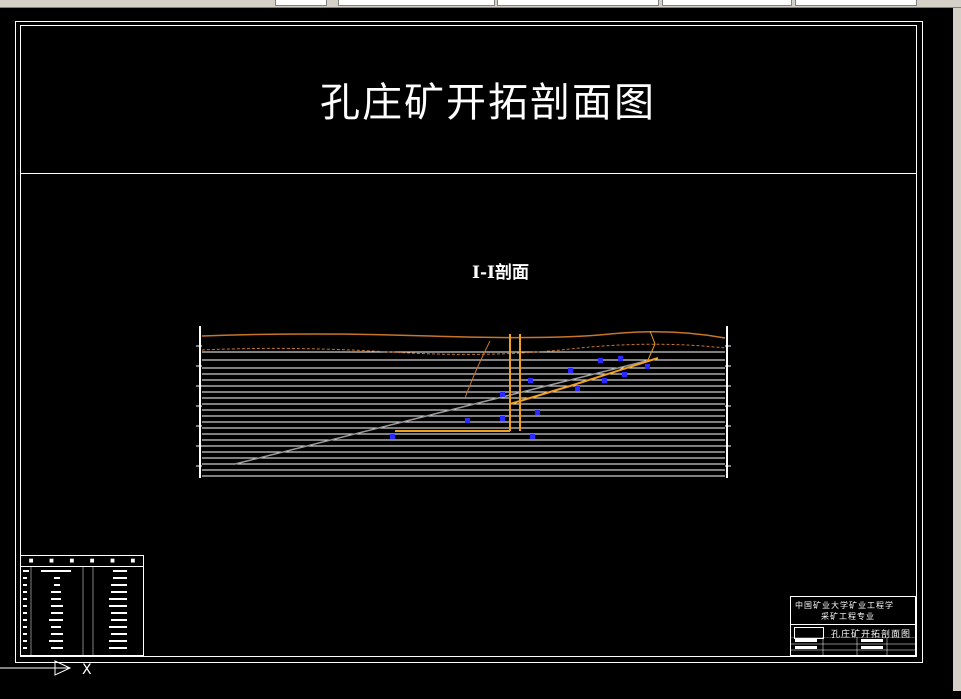 Image resolution: width=961 pixels, height=699 pixels. I want to click on materials-list-header: ■ ■ ■ ■ ■ ■, so click(82, 561).